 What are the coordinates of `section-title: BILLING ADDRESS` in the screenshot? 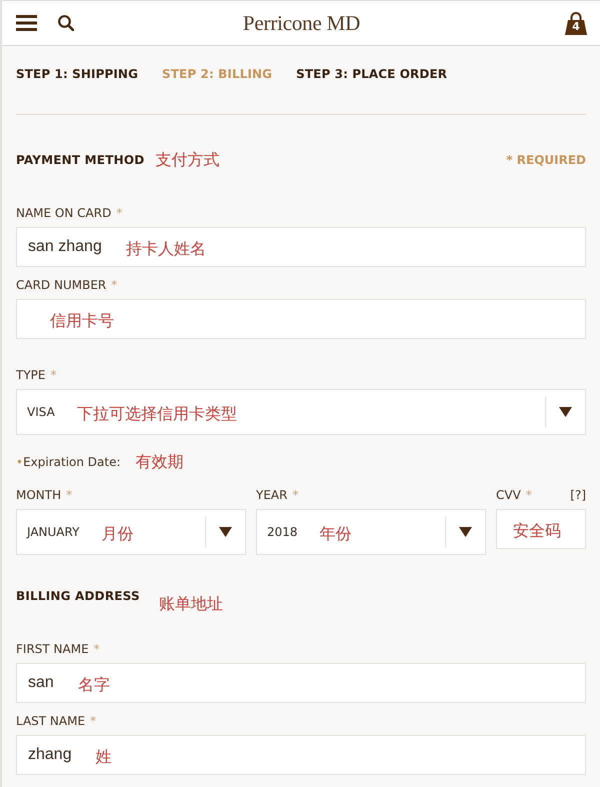 It's located at (78, 596).